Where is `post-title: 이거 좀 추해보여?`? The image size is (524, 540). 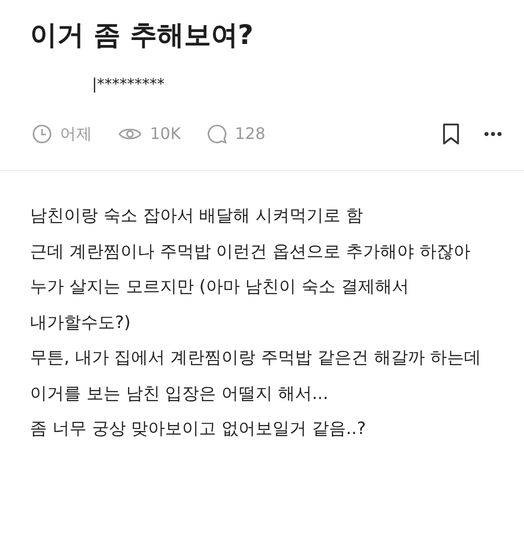 post-title: 이거 좀 추해보여? is located at coordinates (141, 36).